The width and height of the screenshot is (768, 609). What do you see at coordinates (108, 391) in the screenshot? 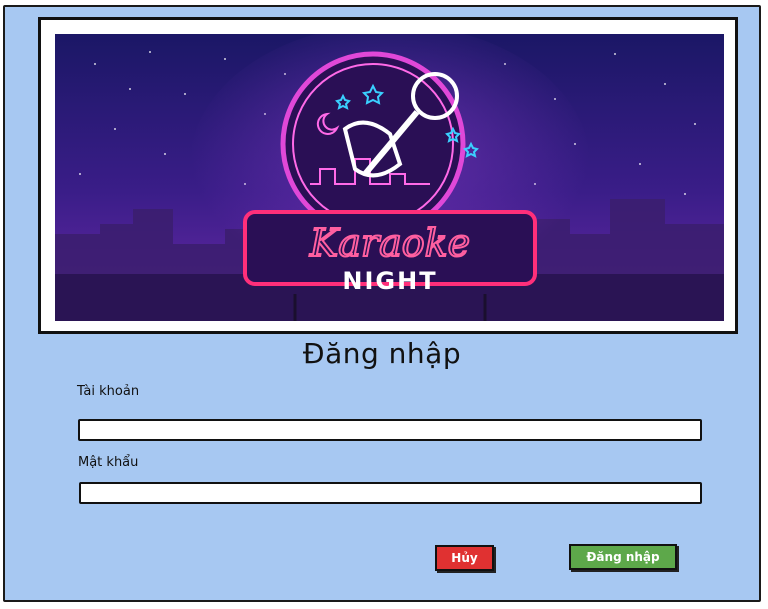
I see `account-label: Tài khoản` at bounding box center [108, 391].